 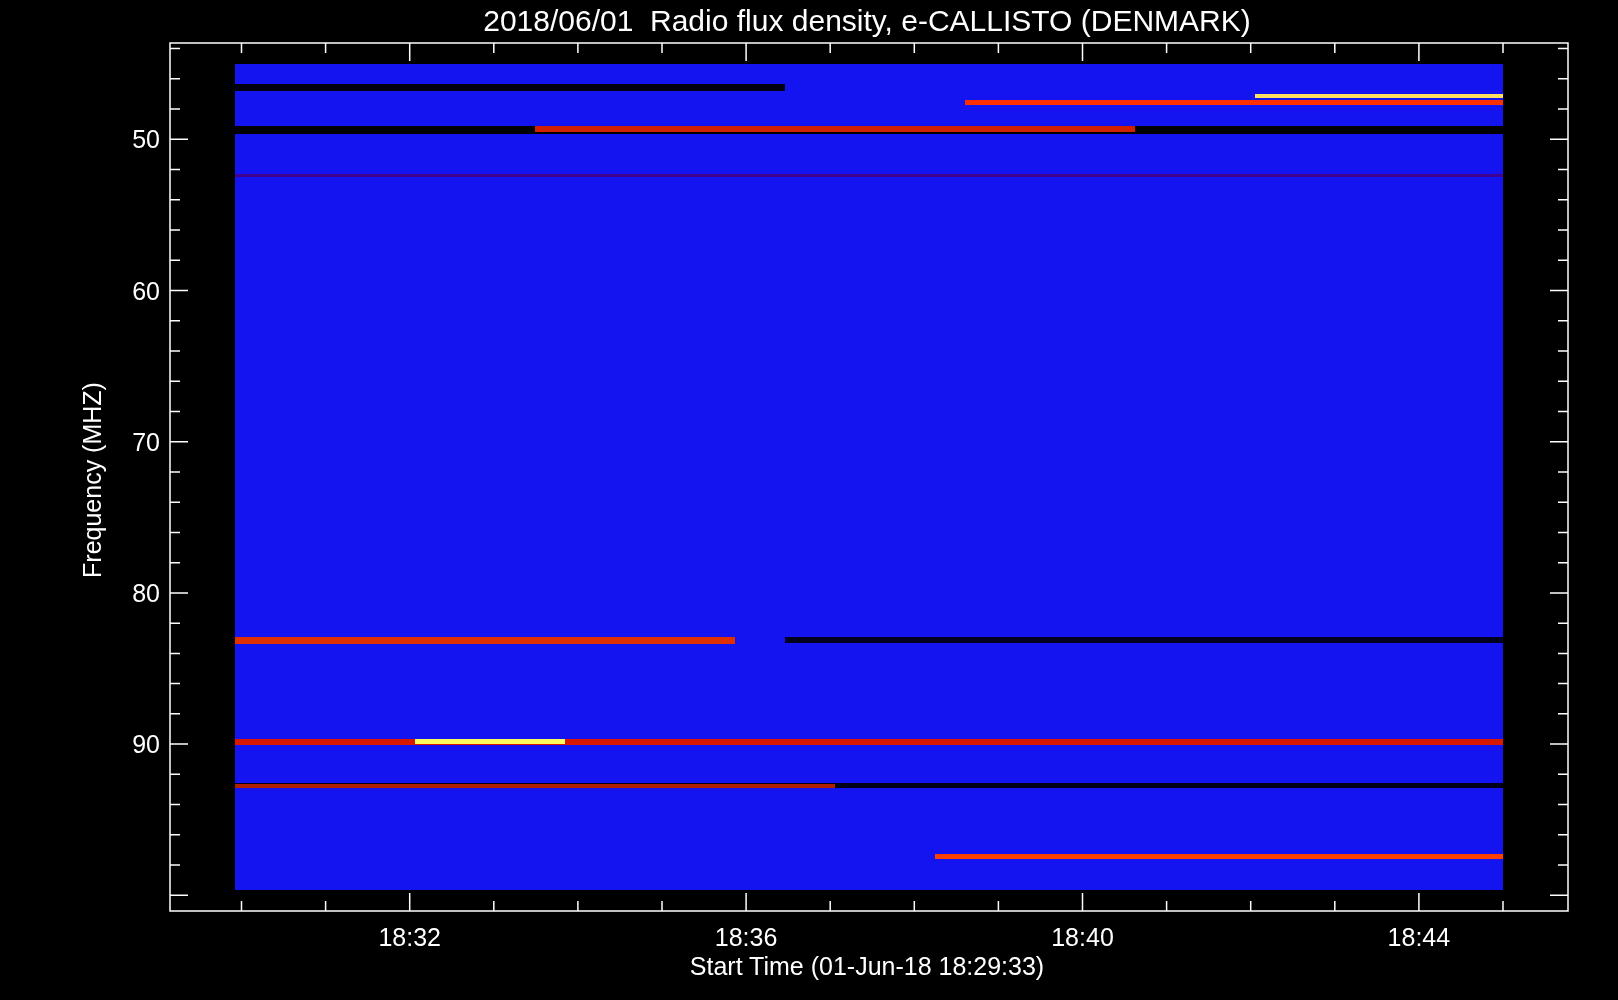 What do you see at coordinates (1082, 937) in the screenshot?
I see `x-tick-label: 18:40` at bounding box center [1082, 937].